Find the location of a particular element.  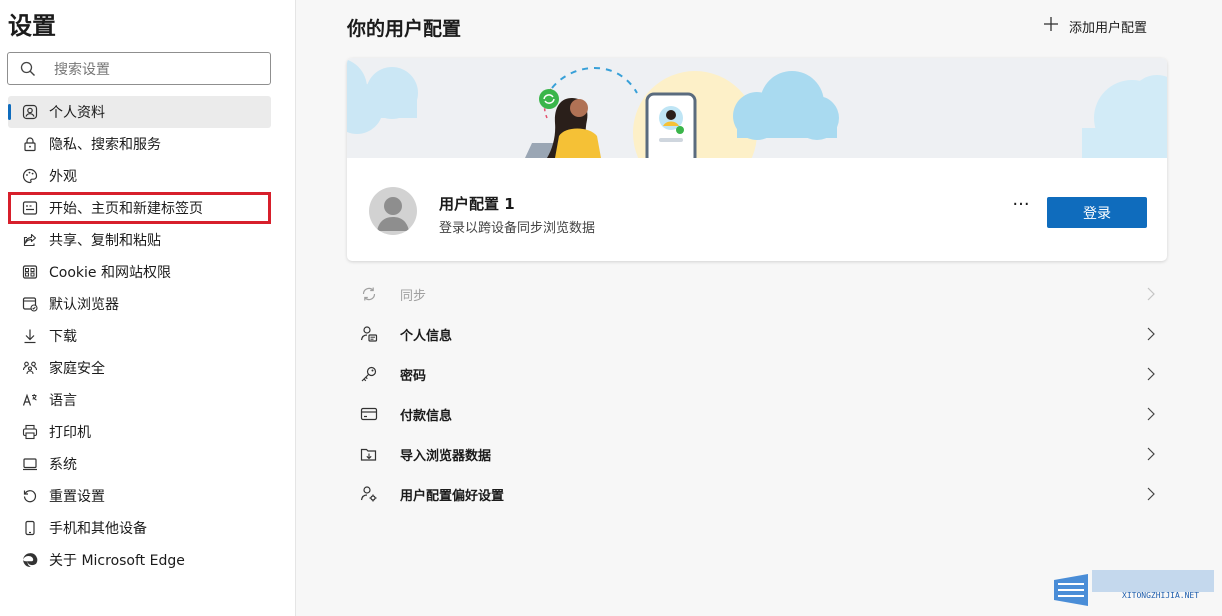

row-label: 密码 is located at coordinates (413, 376).